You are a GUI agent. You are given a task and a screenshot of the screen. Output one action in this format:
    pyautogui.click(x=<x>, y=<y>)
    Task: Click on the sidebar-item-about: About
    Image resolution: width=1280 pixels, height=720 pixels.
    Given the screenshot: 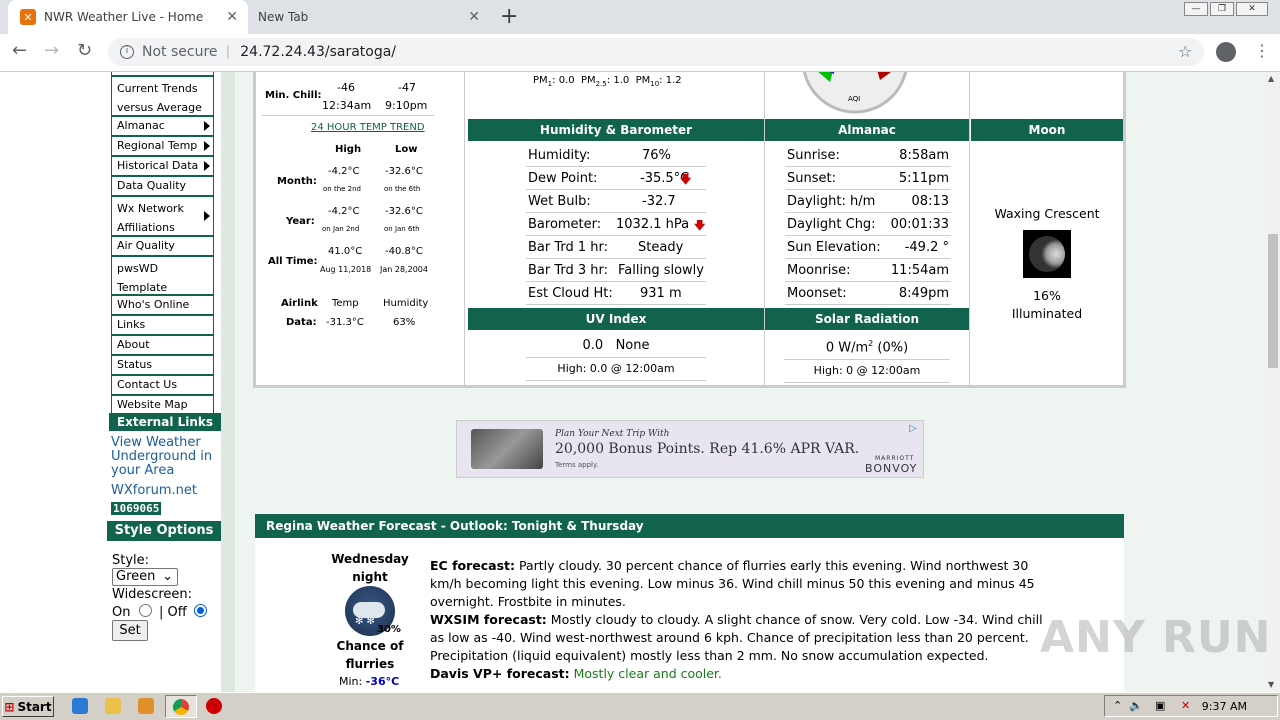 What is the action you would take?
    pyautogui.click(x=162, y=345)
    